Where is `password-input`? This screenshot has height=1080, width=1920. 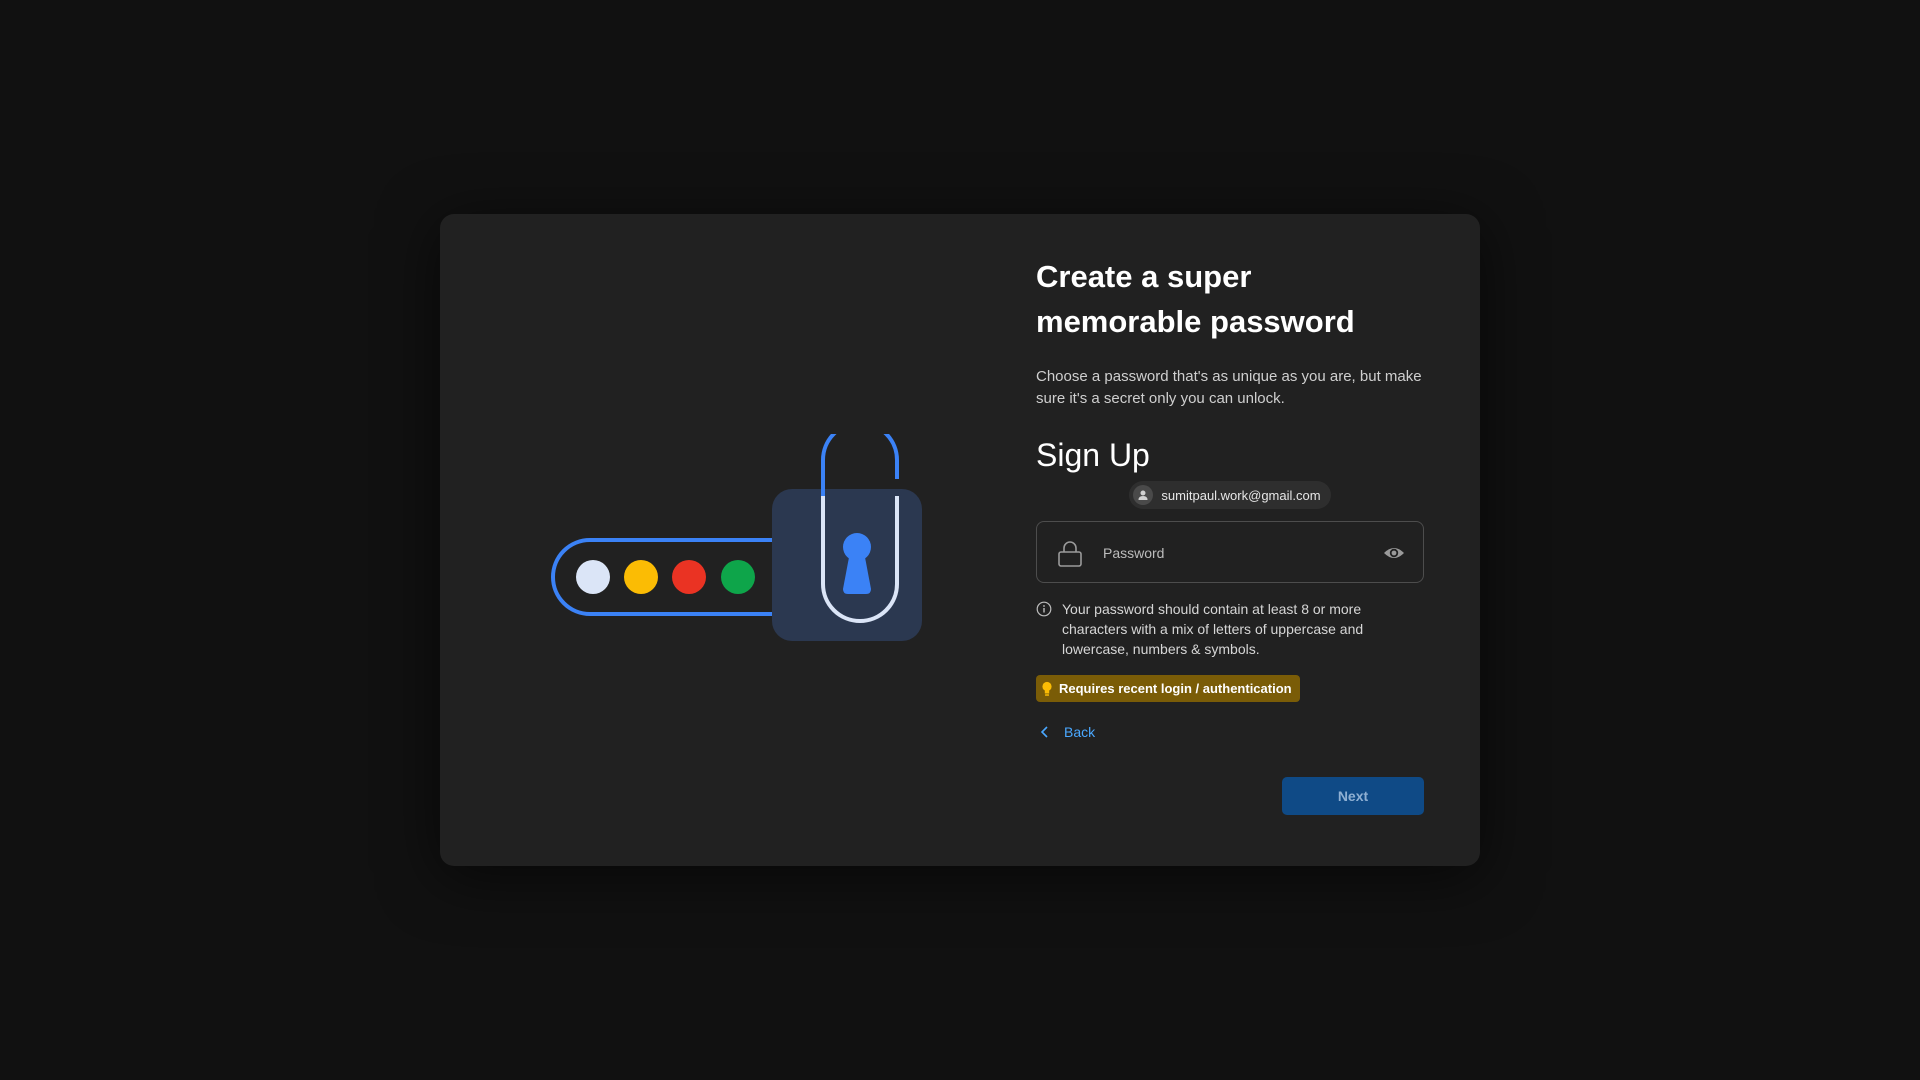 password-input is located at coordinates (1238, 553).